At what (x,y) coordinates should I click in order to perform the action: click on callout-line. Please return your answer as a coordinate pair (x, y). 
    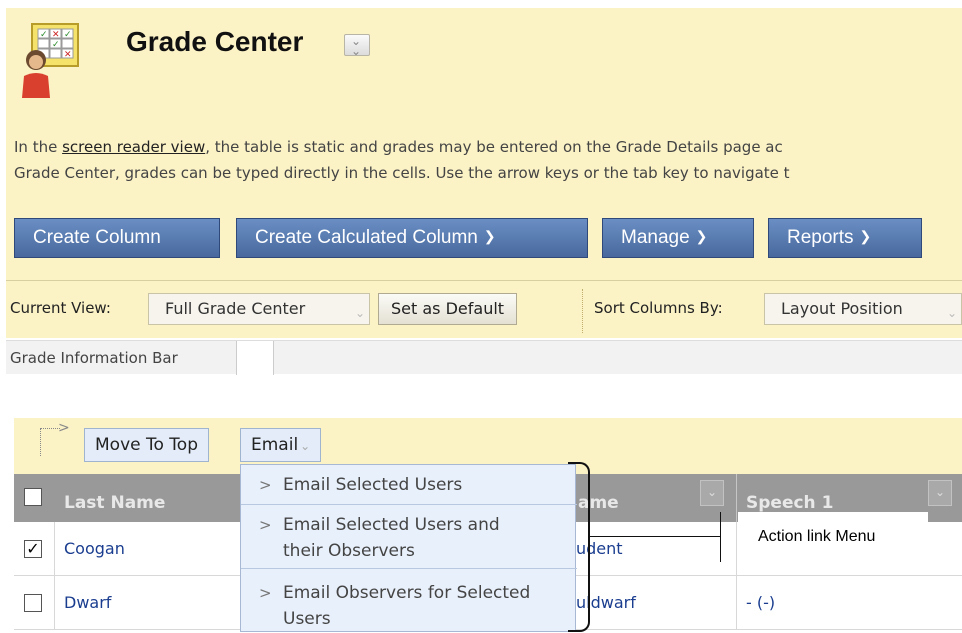
    Looking at the image, I should click on (655, 536).